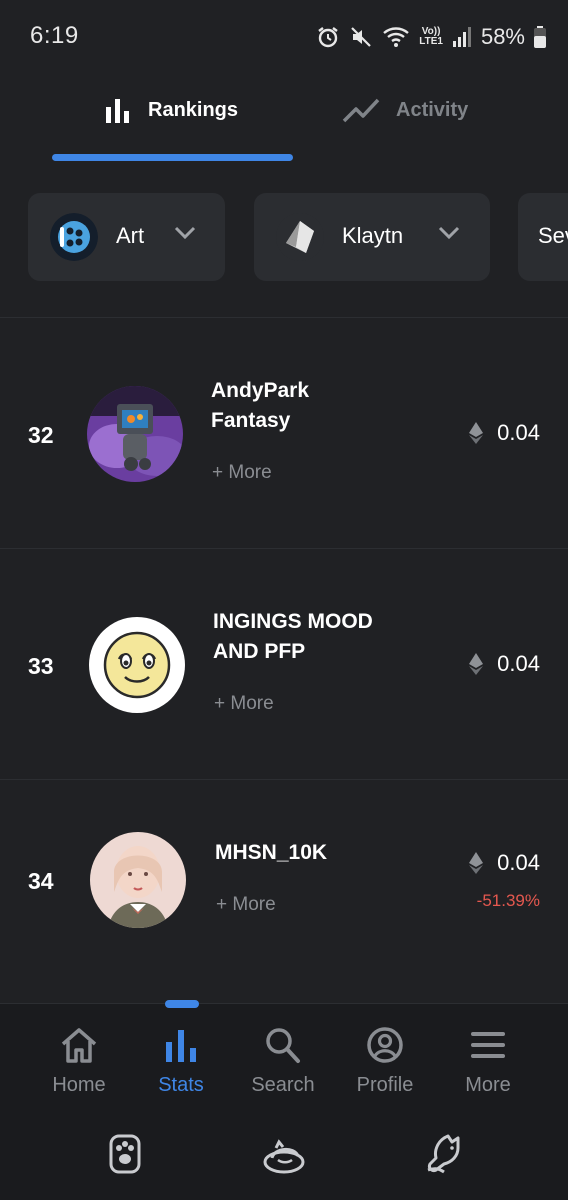  I want to click on battery-icon, so click(540, 37).